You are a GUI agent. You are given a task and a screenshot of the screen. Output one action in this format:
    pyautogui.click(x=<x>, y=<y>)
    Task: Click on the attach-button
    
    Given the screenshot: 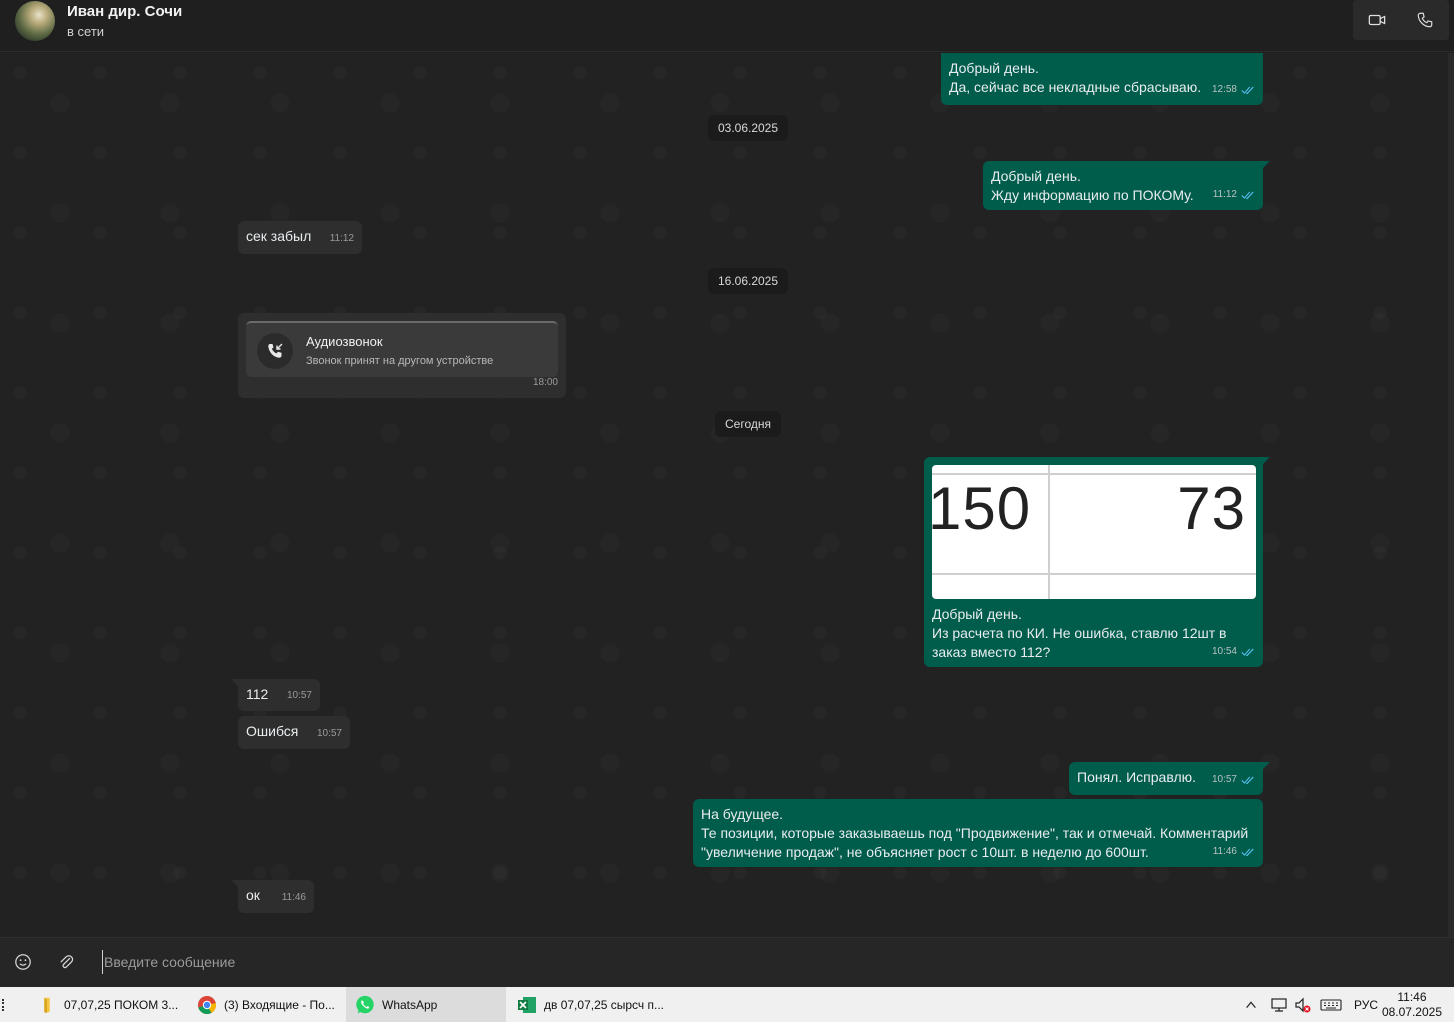 What is the action you would take?
    pyautogui.click(x=66, y=962)
    